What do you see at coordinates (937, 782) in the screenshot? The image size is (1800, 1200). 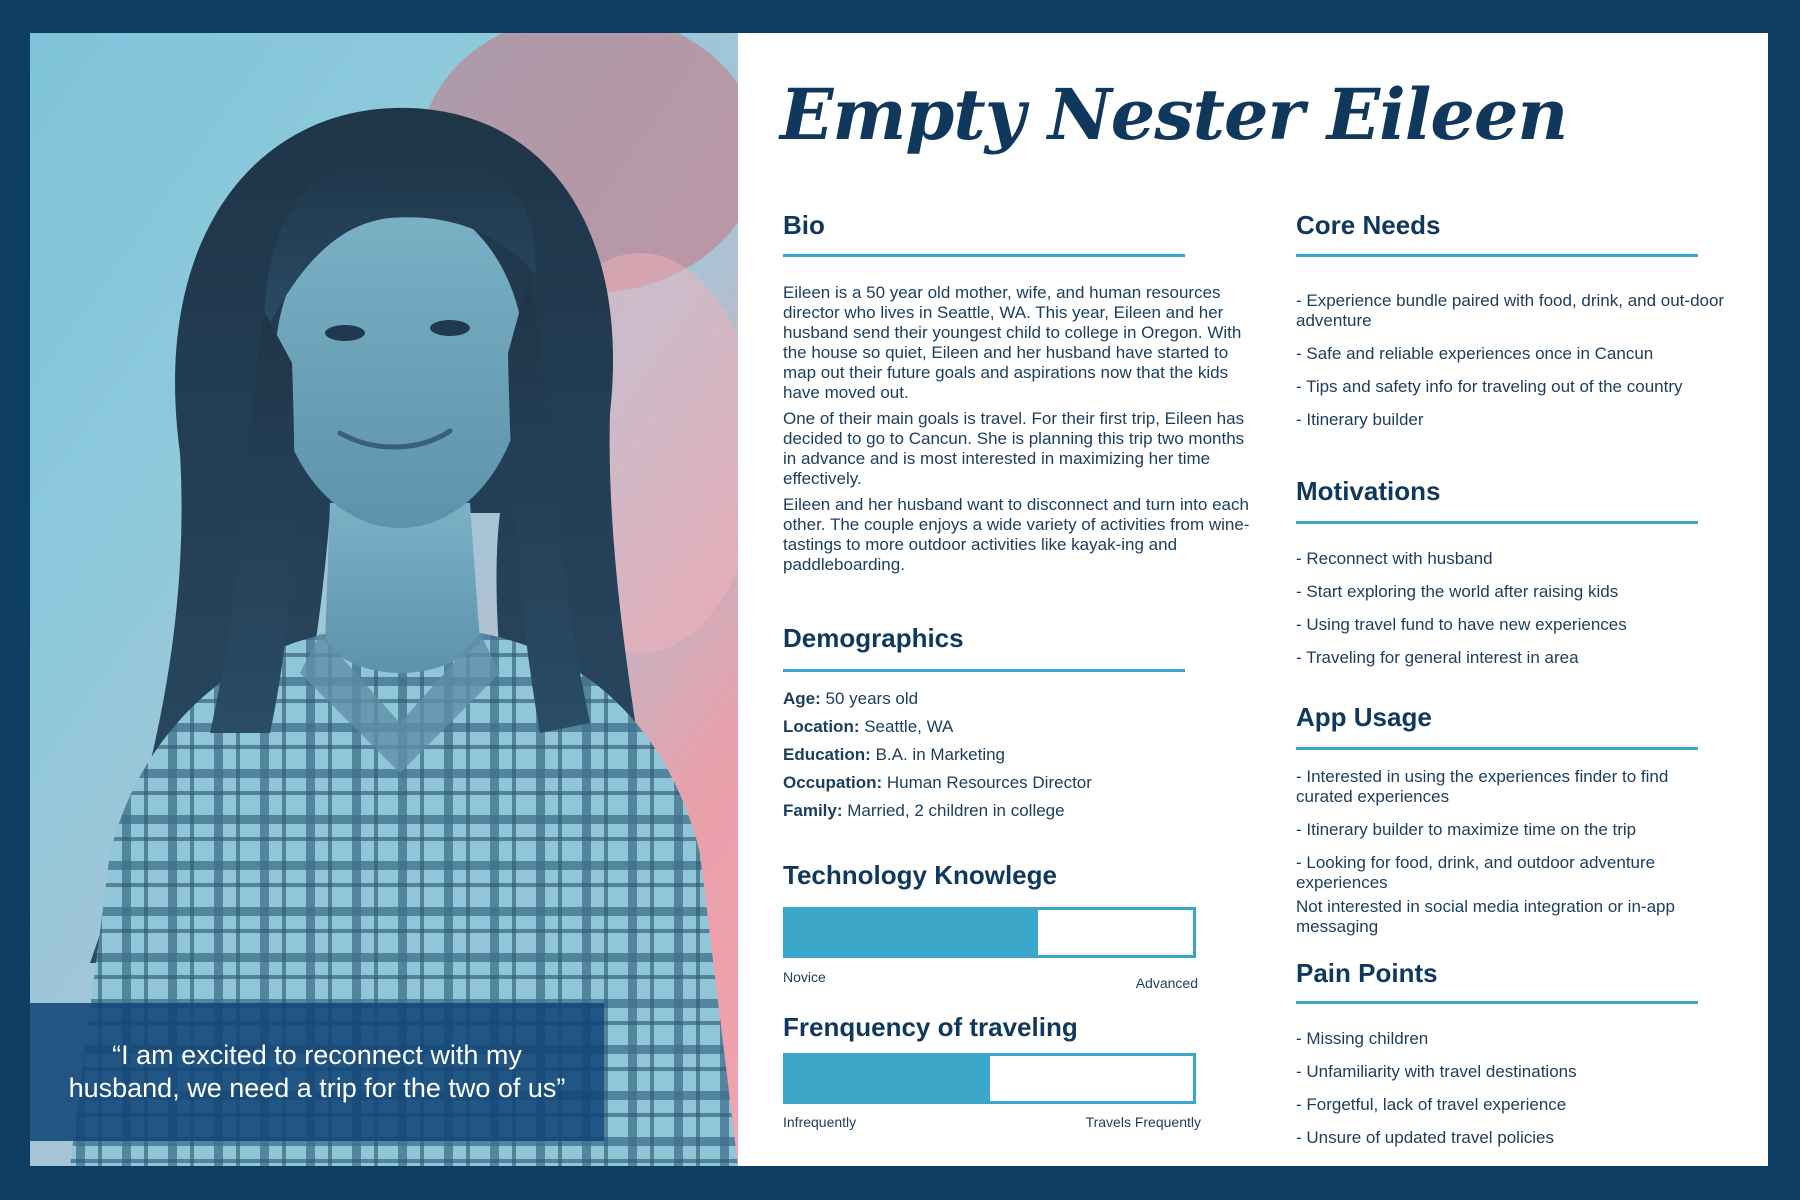 I see `demographic-item: Occupation: Human Resources Director` at bounding box center [937, 782].